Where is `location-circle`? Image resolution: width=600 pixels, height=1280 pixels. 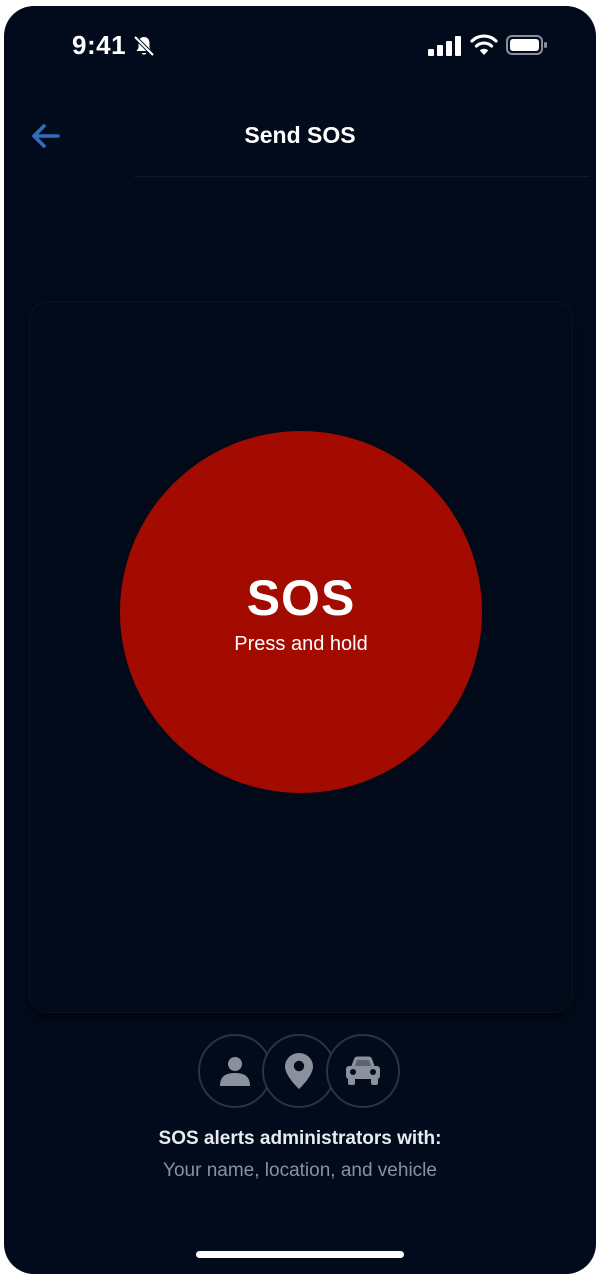 location-circle is located at coordinates (299, 1071).